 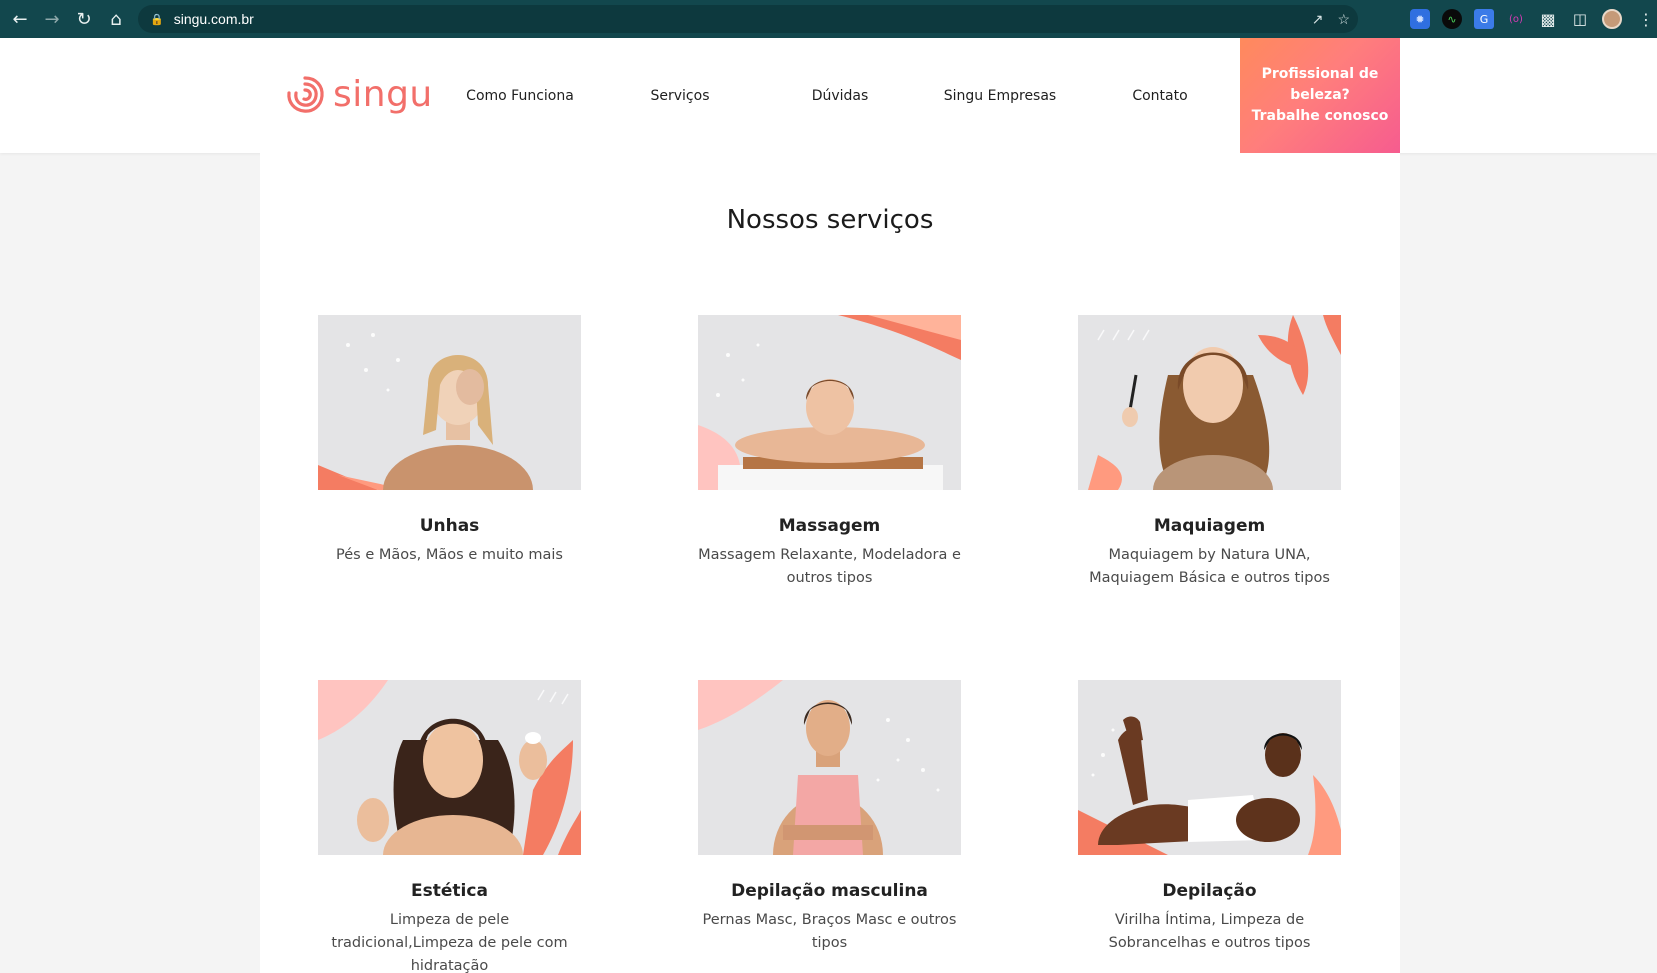 I want to click on service-title: Maquiagem, so click(x=1209, y=526).